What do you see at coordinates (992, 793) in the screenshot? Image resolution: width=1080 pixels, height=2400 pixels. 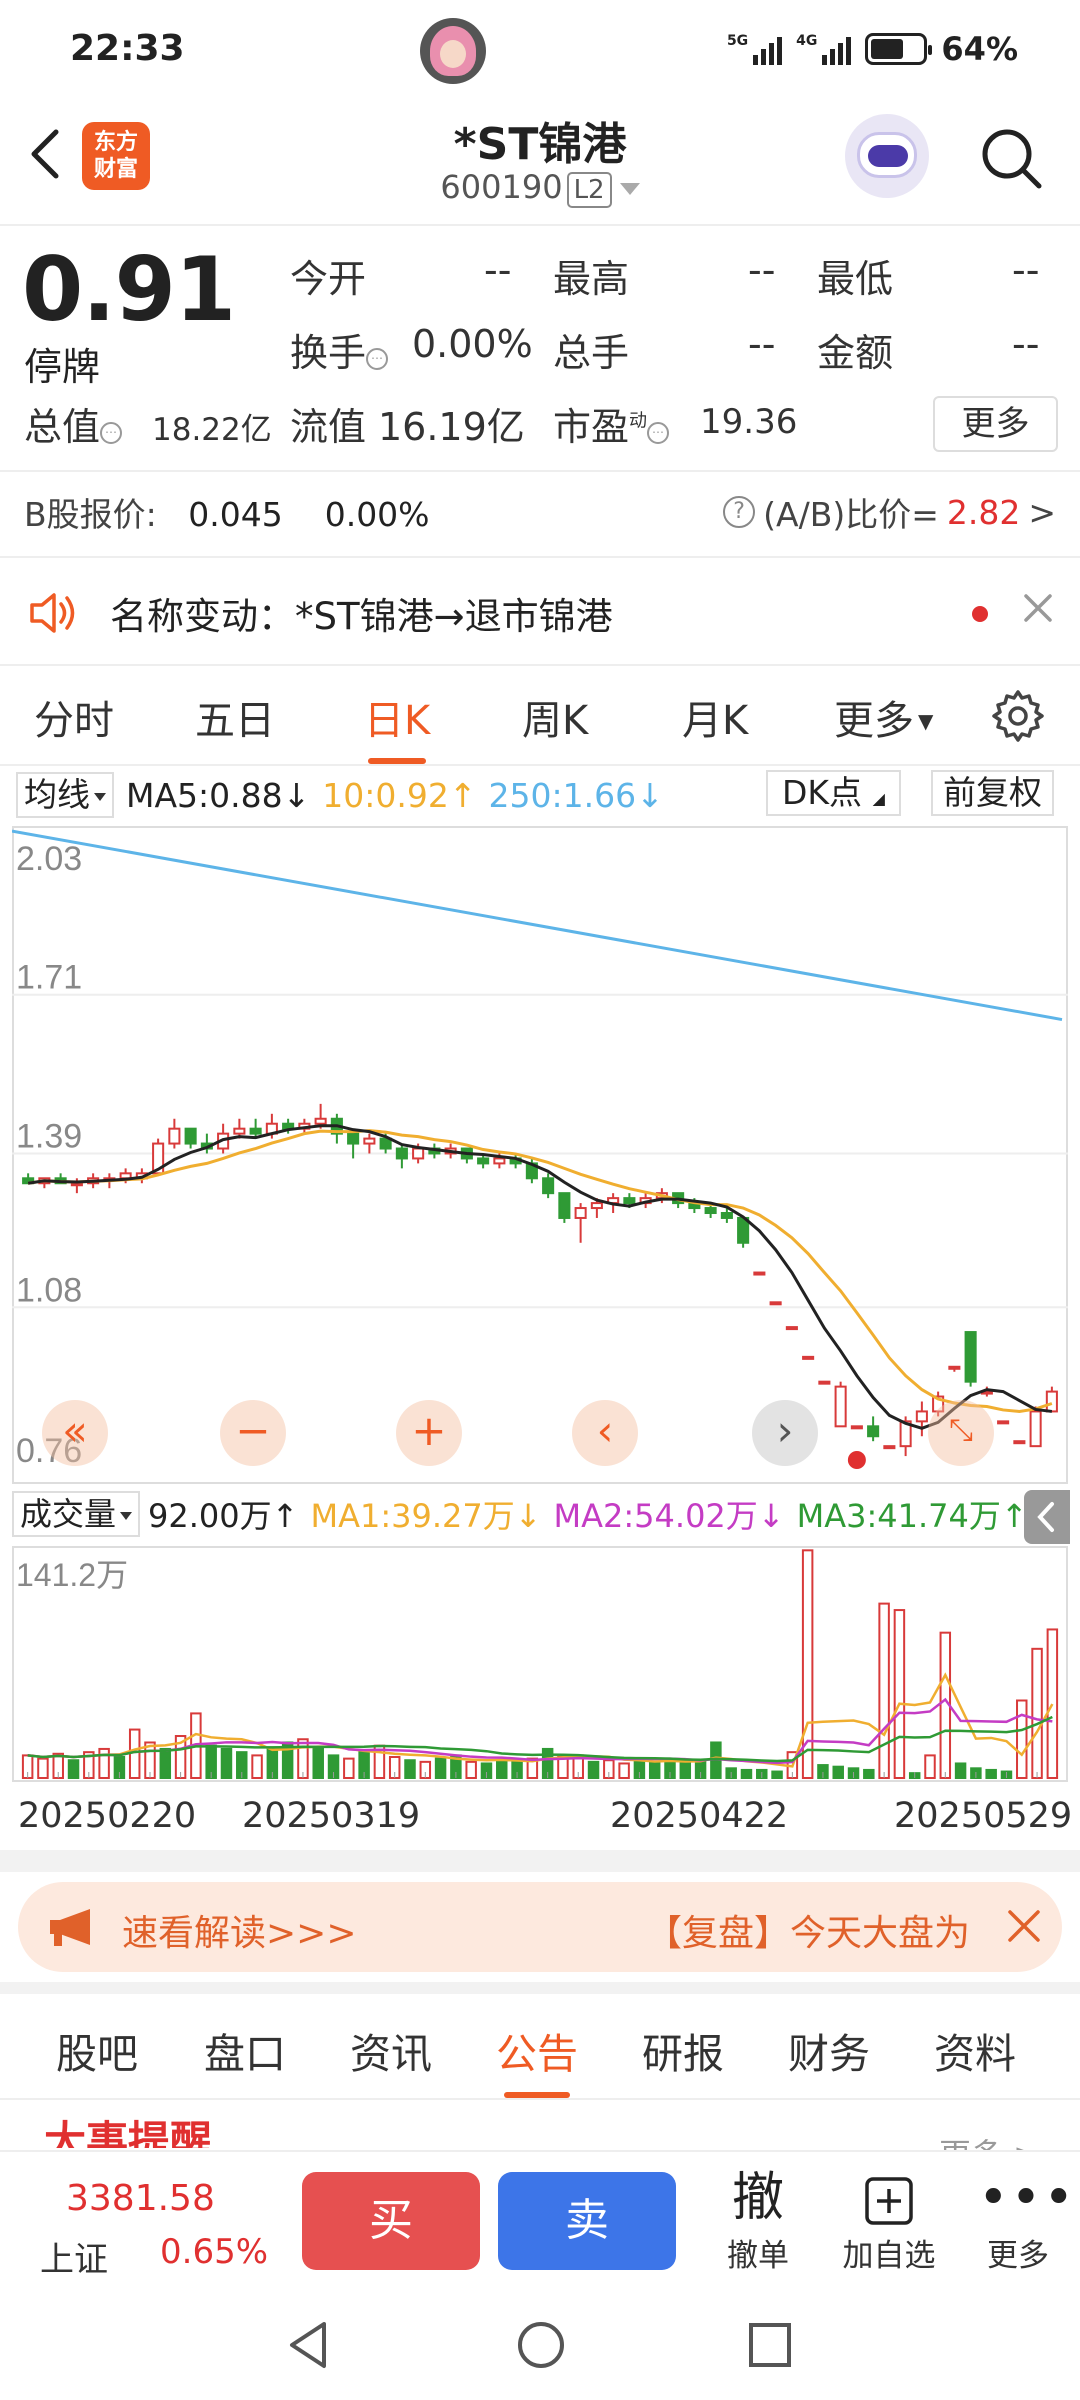 I see `adjust-button: 前复权` at bounding box center [992, 793].